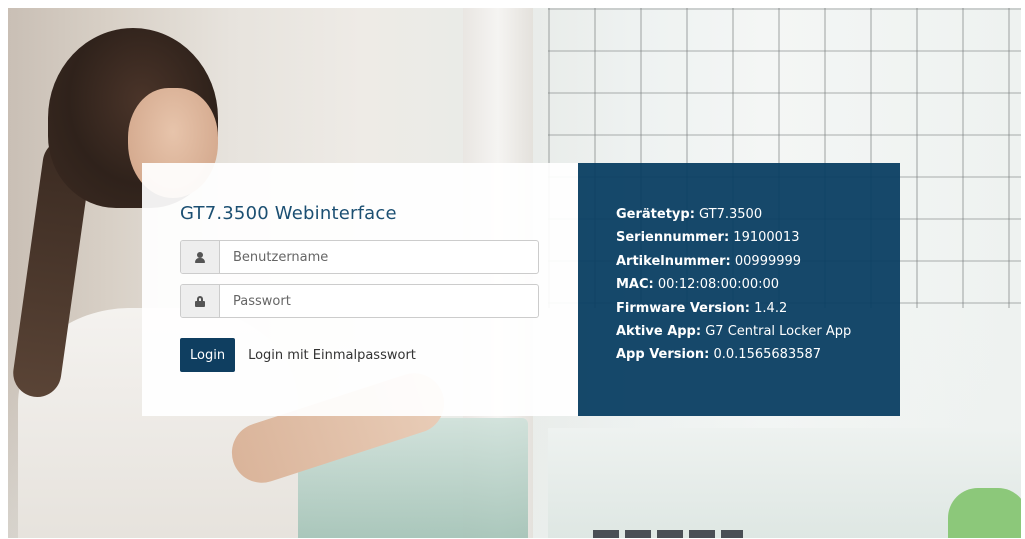  I want to click on background-chairs, so click(668, 534).